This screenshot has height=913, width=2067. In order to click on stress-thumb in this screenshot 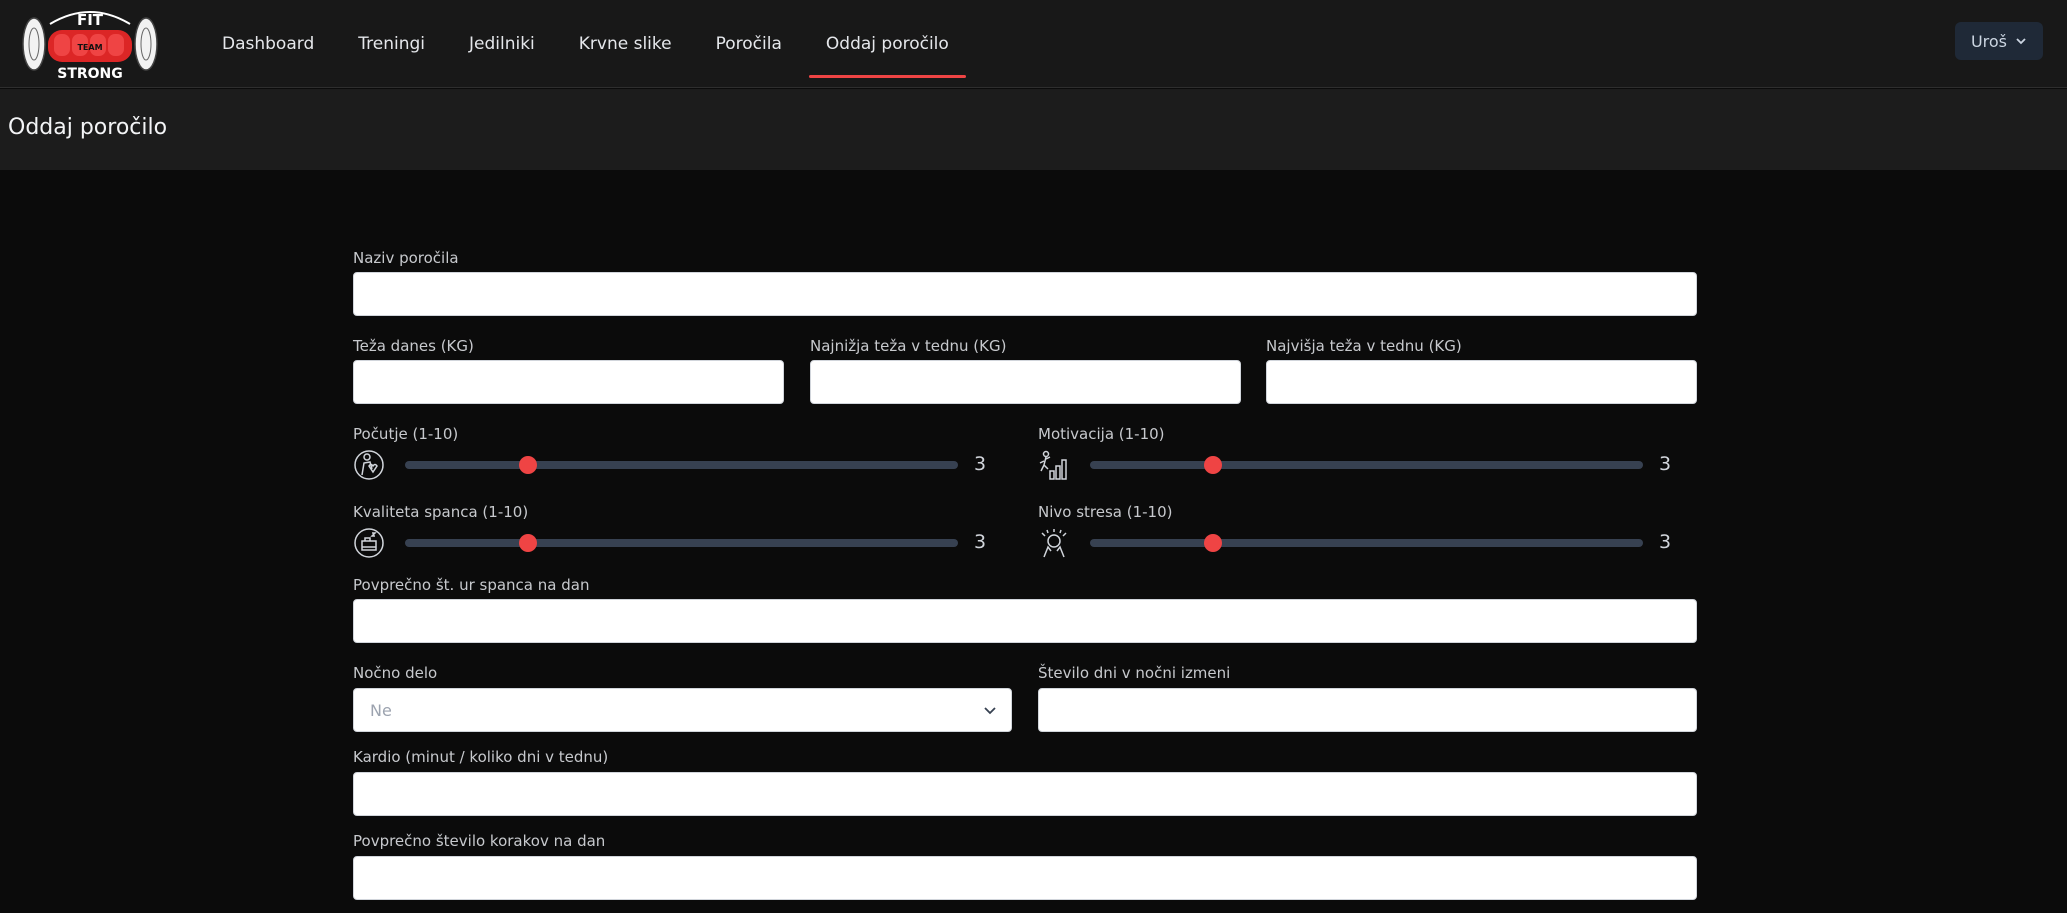, I will do `click(1212, 543)`.